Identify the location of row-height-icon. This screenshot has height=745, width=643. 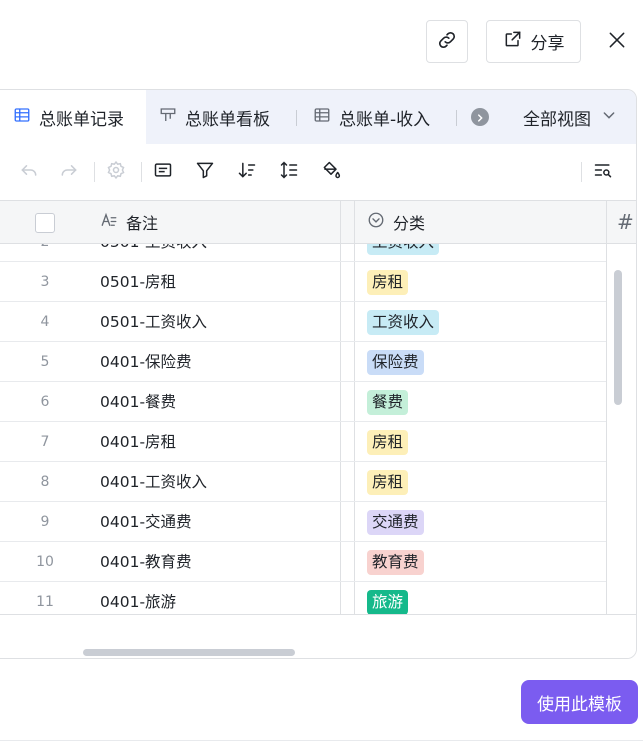
(289, 172).